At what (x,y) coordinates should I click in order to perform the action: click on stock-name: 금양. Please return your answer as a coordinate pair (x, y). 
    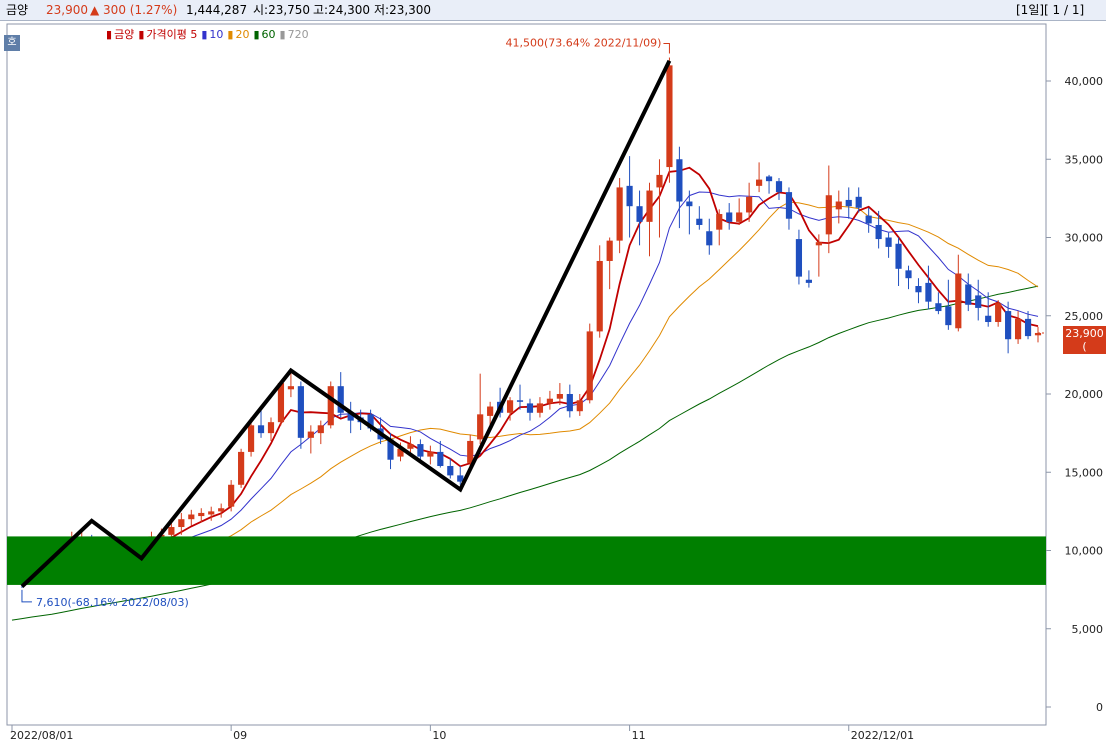
    Looking at the image, I should click on (17, 10).